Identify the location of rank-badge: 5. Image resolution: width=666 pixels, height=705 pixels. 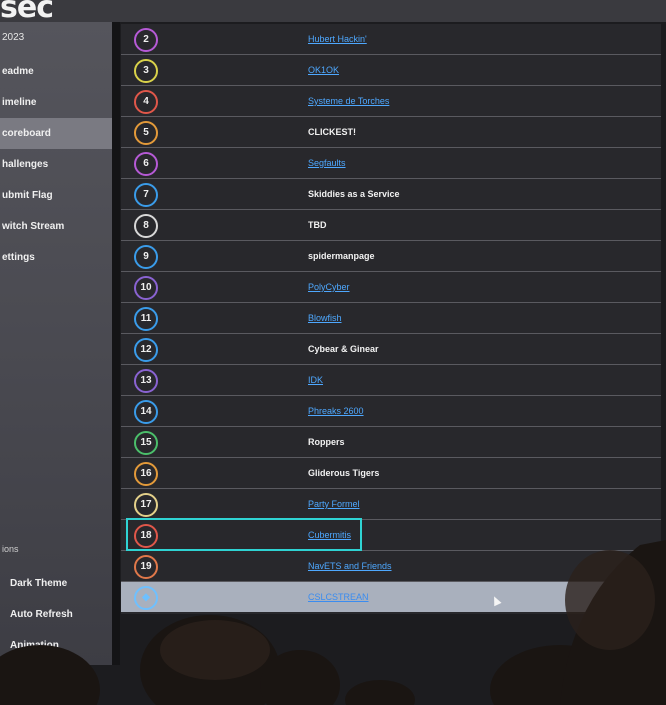
(146, 133).